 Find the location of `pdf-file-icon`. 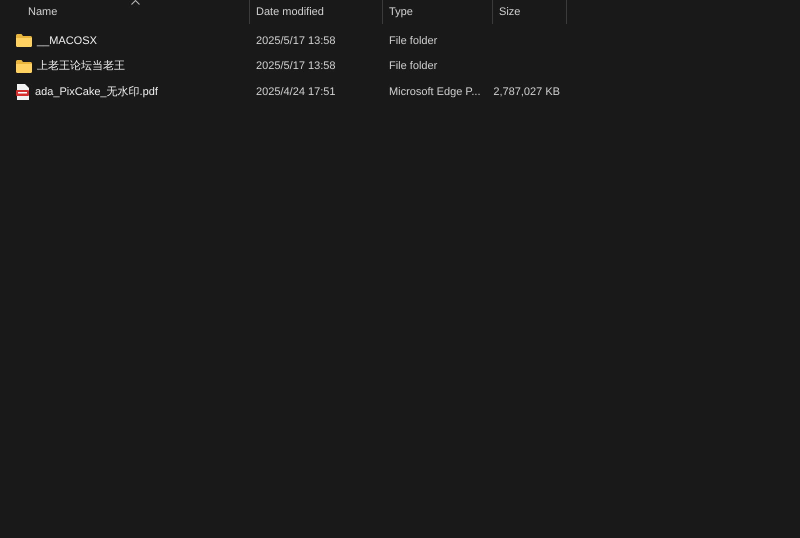

pdf-file-icon is located at coordinates (23, 92).